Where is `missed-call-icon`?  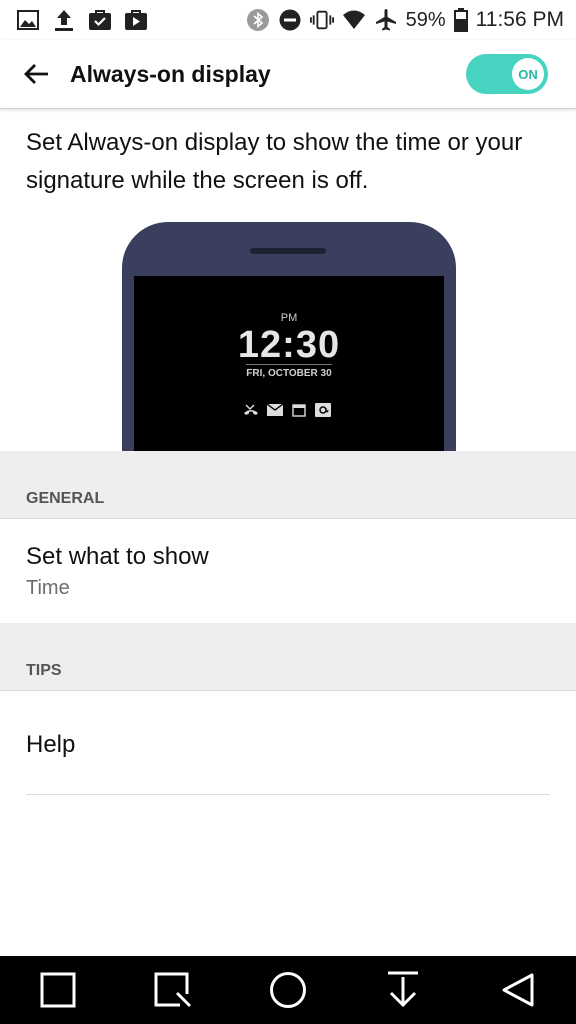
missed-call-icon is located at coordinates (251, 410).